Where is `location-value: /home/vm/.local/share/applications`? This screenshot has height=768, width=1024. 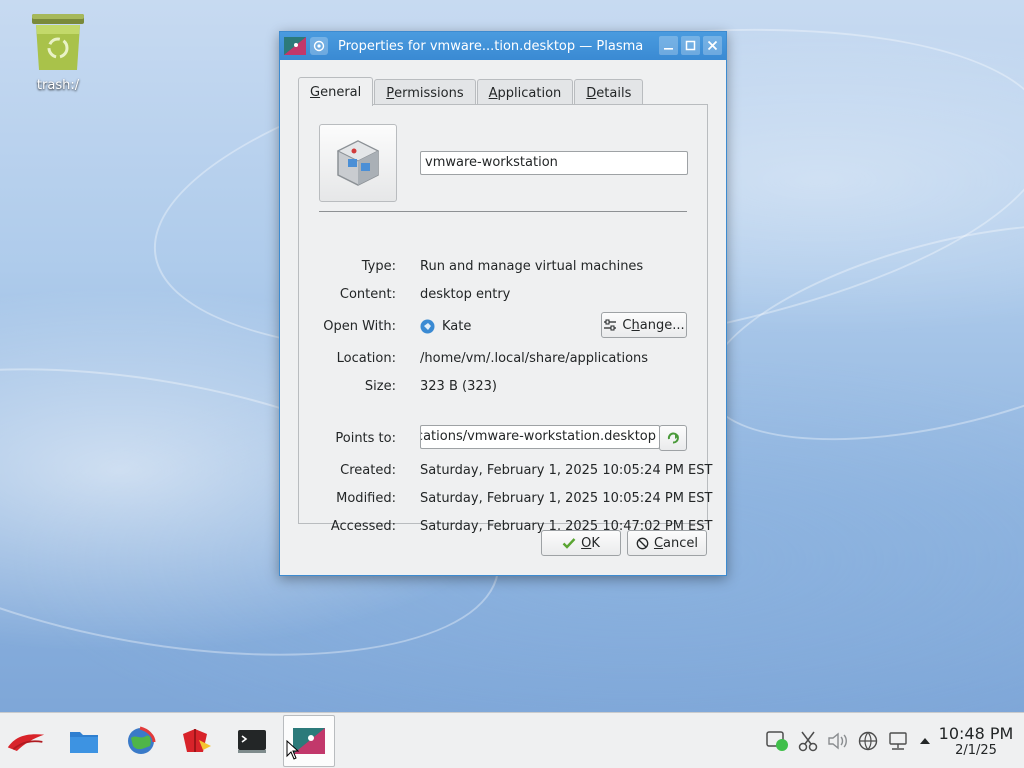 location-value: /home/vm/.local/share/applications is located at coordinates (534, 358).